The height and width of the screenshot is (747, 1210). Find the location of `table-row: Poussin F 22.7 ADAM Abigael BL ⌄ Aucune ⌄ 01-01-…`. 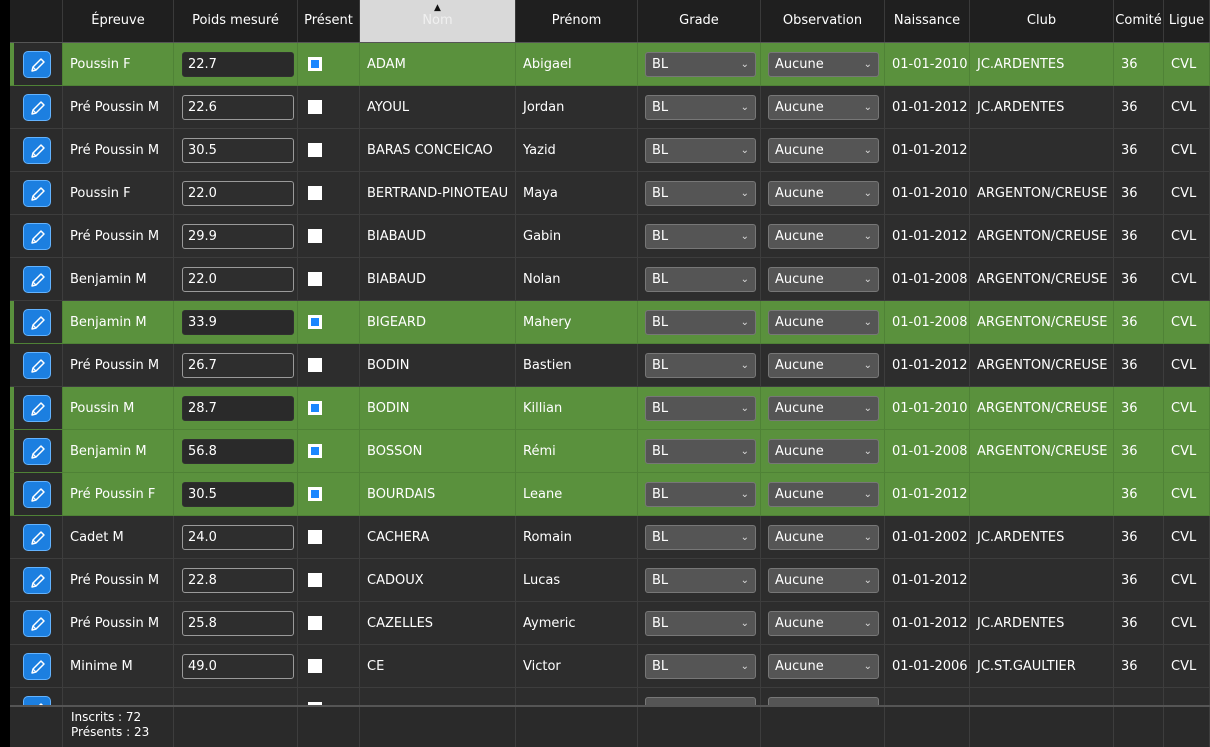

table-row: Poussin F 22.7 ADAM Abigael BL ⌄ Aucune ⌄ 01-01-… is located at coordinates (610, 64).